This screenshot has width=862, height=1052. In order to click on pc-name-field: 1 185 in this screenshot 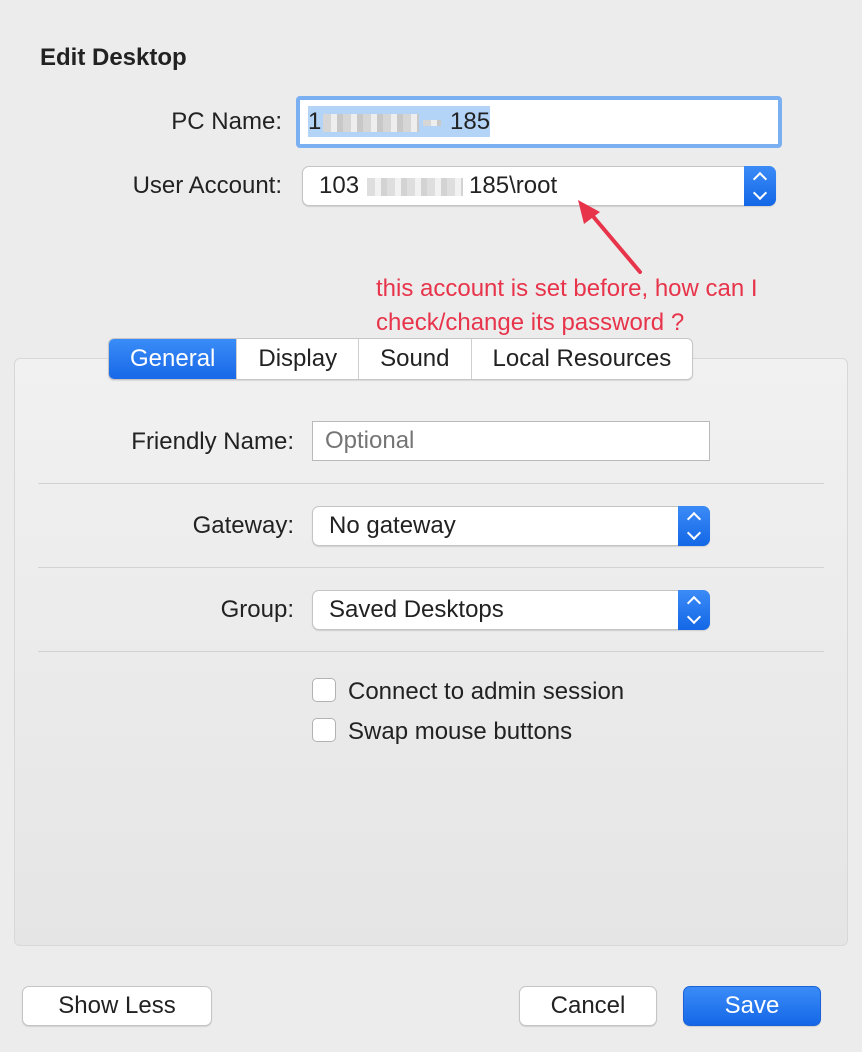, I will do `click(539, 122)`.